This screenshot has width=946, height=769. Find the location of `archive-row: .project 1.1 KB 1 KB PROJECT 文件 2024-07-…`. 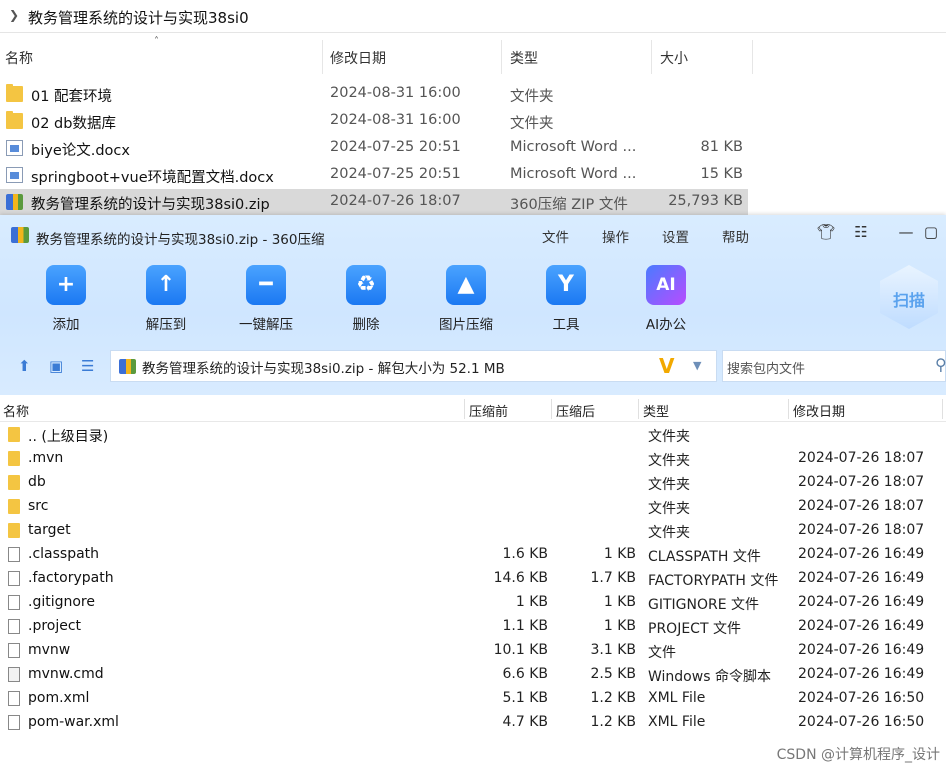

archive-row: .project 1.1 KB 1 KB PROJECT 文件 2024-07-… is located at coordinates (473, 627).